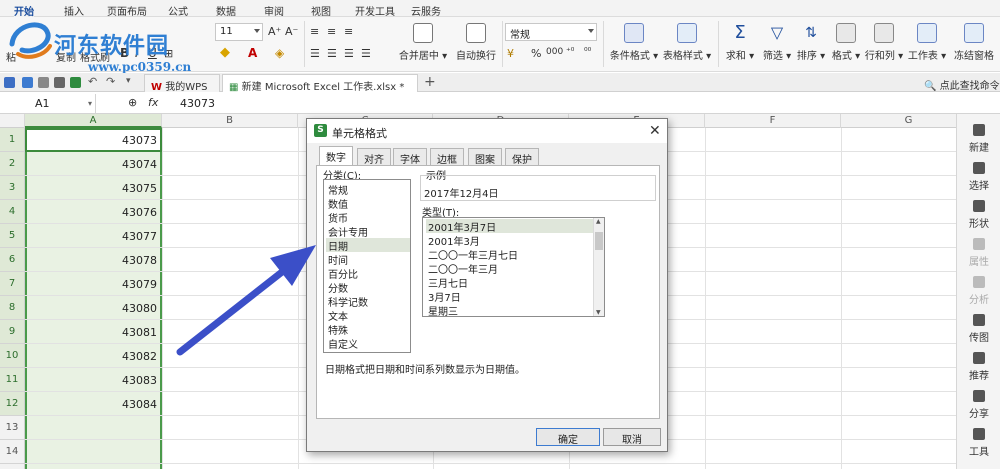 The height and width of the screenshot is (469, 1000). What do you see at coordinates (12, 466) in the screenshot?
I see `row-header: 15` at bounding box center [12, 466].